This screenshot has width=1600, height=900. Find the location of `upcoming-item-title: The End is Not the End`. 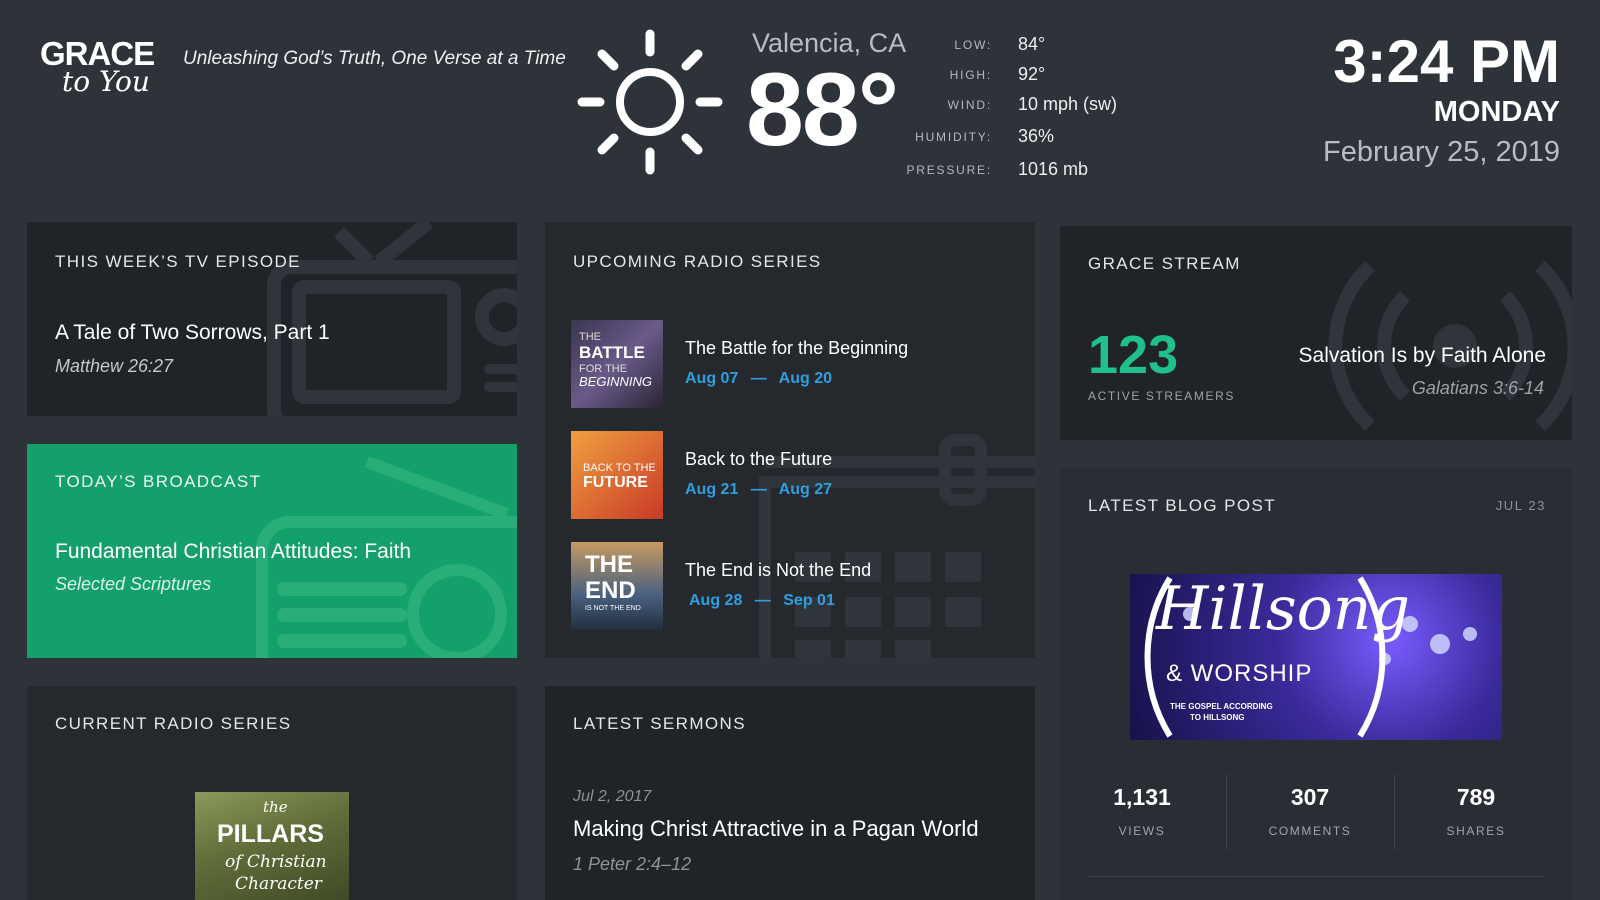

upcoming-item-title: The End is Not the End is located at coordinates (778, 570).